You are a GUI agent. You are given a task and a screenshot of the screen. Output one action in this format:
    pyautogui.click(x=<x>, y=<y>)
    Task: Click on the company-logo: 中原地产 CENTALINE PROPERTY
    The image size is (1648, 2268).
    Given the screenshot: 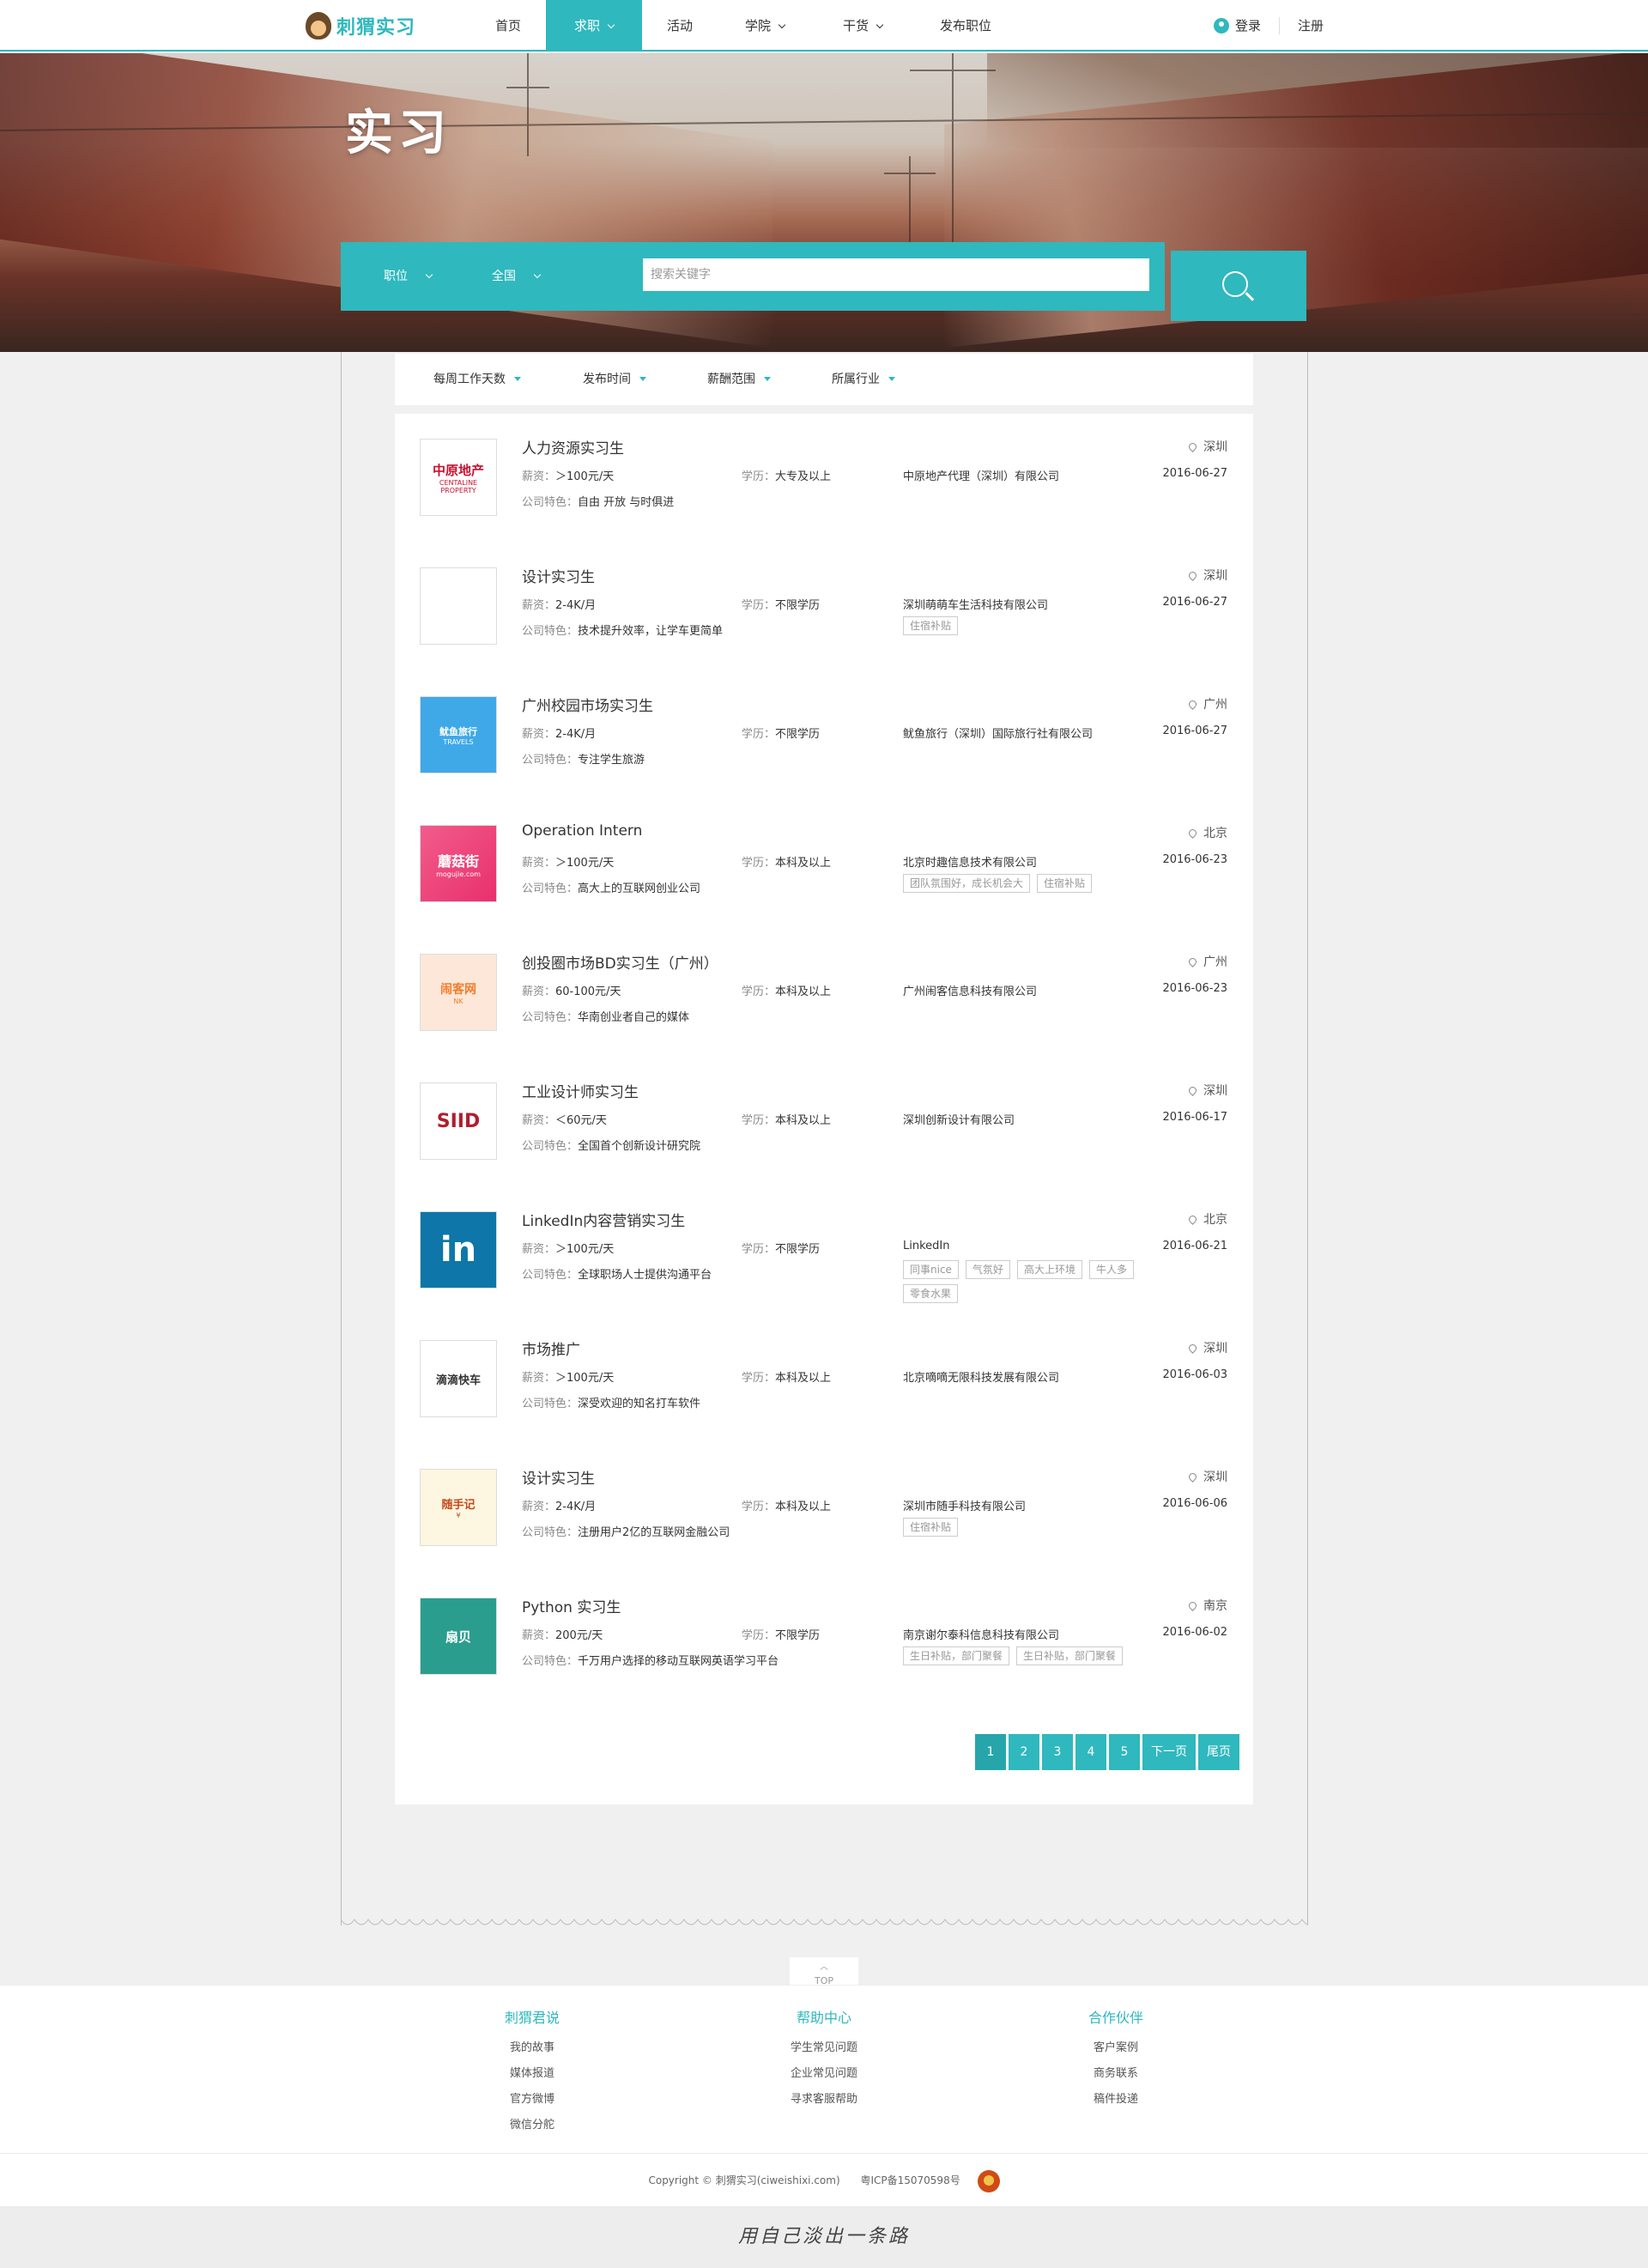 What is the action you would take?
    pyautogui.click(x=458, y=477)
    